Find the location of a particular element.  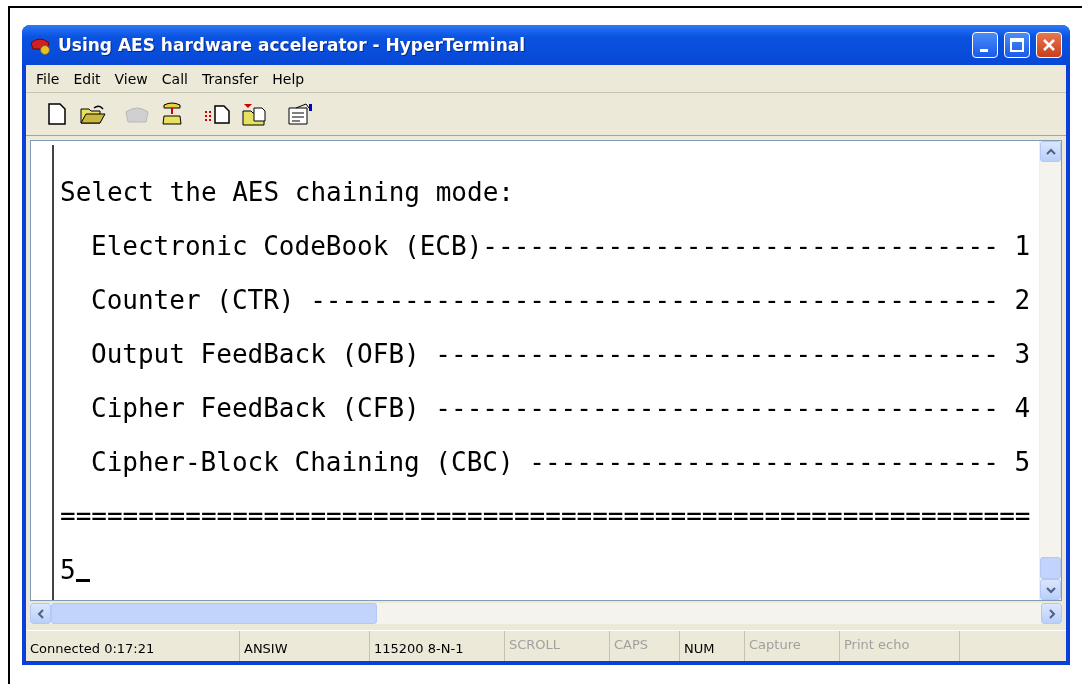

status-pane: Connected 0:17:21 is located at coordinates (133, 646).